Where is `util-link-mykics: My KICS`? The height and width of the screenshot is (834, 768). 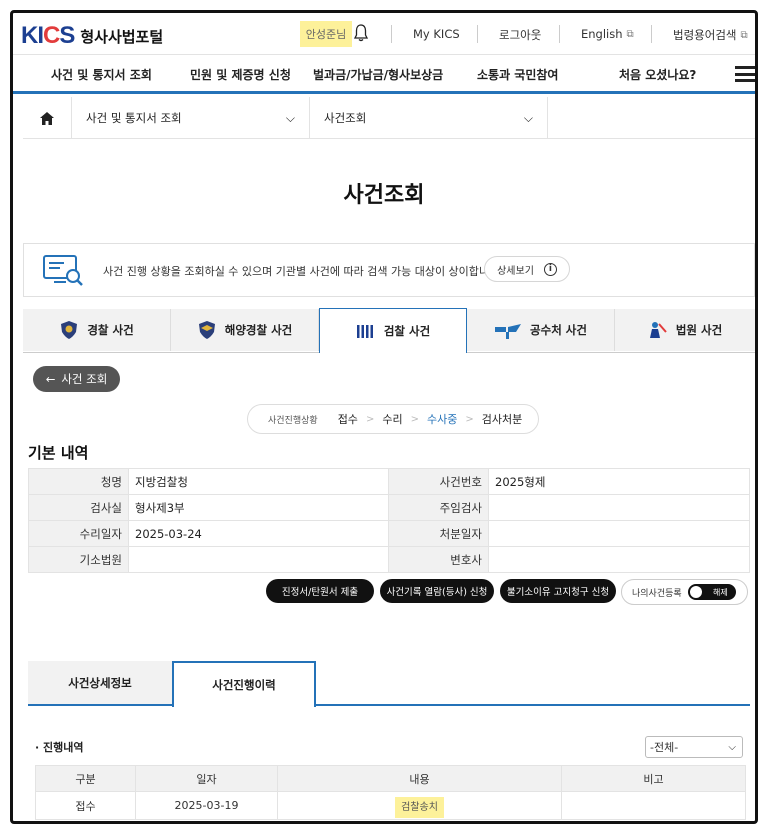
util-link-mykics: My KICS is located at coordinates (436, 34).